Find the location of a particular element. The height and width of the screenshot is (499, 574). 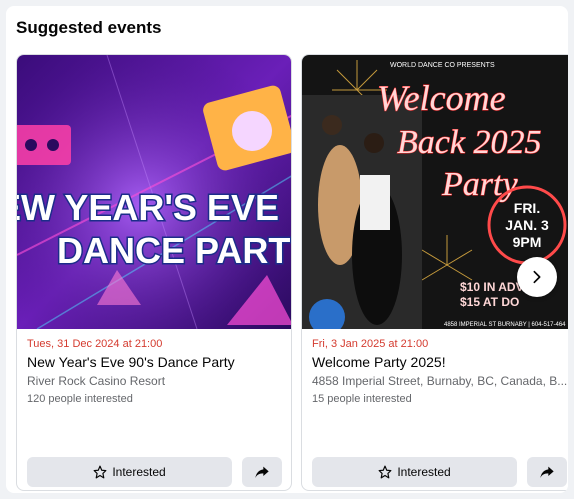

event-location: River Rock Casino Resort is located at coordinates (96, 381).